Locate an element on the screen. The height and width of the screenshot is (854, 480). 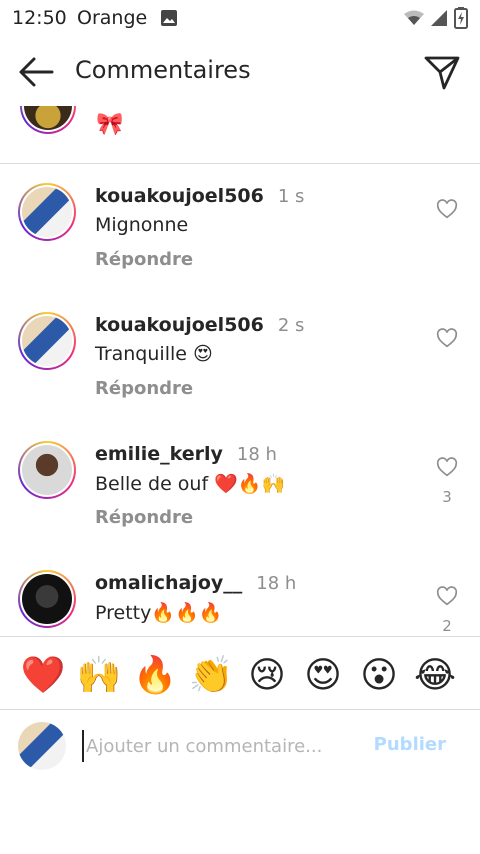
status-icons is located at coordinates (436, 20).